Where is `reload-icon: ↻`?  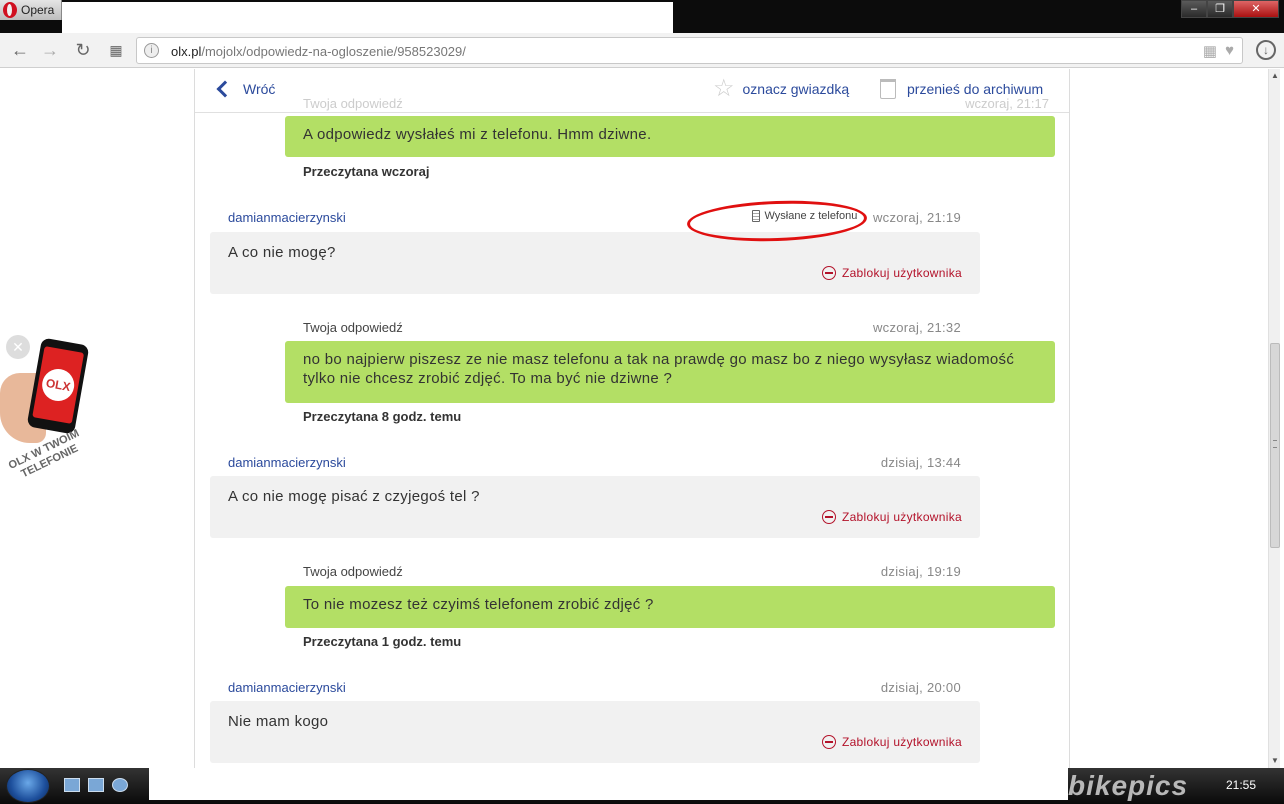 reload-icon: ↻ is located at coordinates (83, 50).